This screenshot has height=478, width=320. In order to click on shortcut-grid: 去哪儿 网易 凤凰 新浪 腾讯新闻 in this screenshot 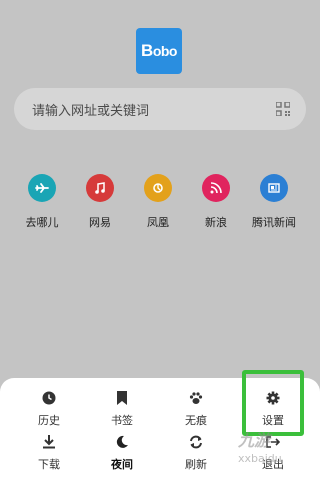, I will do `click(160, 202)`.